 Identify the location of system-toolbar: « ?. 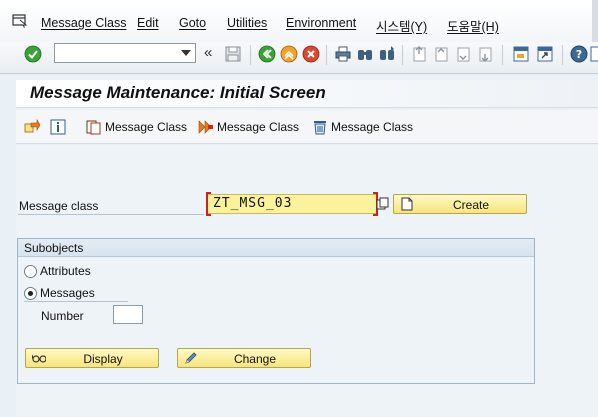
(299, 58).